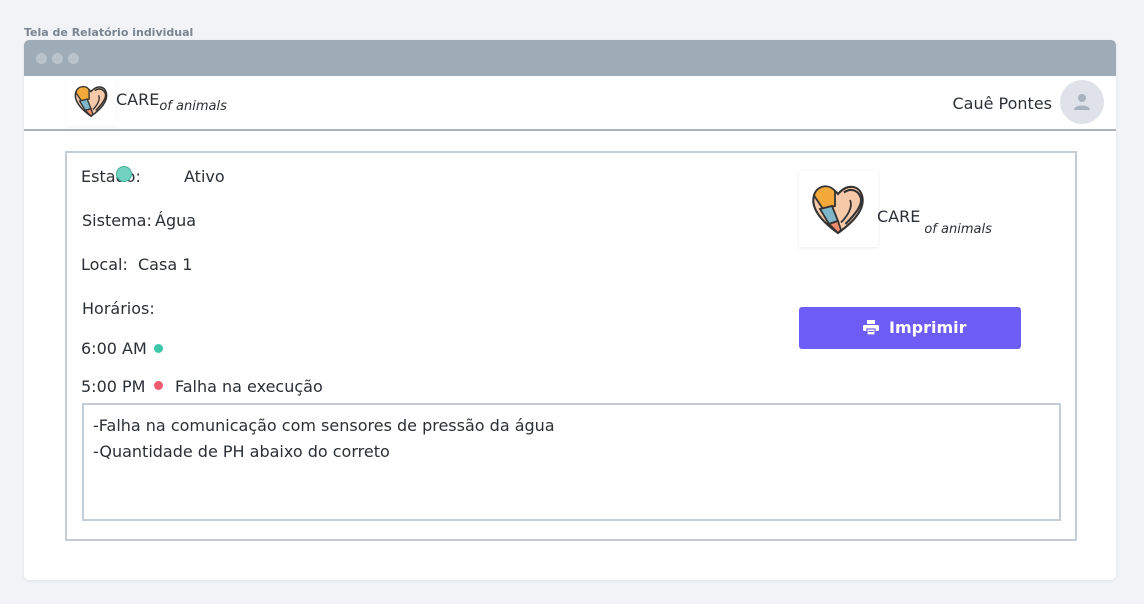  What do you see at coordinates (118, 308) in the screenshot?
I see `schedules-label: Horários:` at bounding box center [118, 308].